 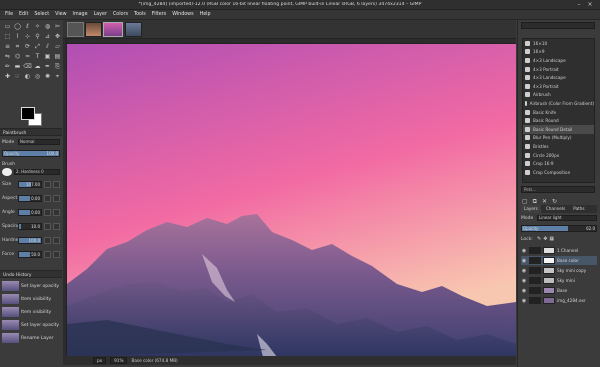 What do you see at coordinates (578, 209) in the screenshot?
I see `tab-paths: Paths` at bounding box center [578, 209].